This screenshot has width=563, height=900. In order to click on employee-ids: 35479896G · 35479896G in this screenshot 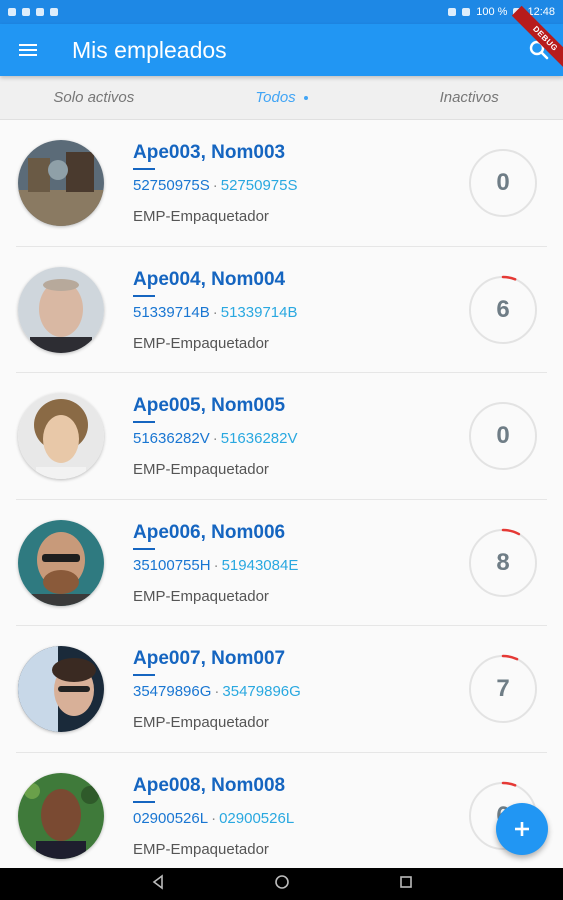, I will do `click(217, 691)`.